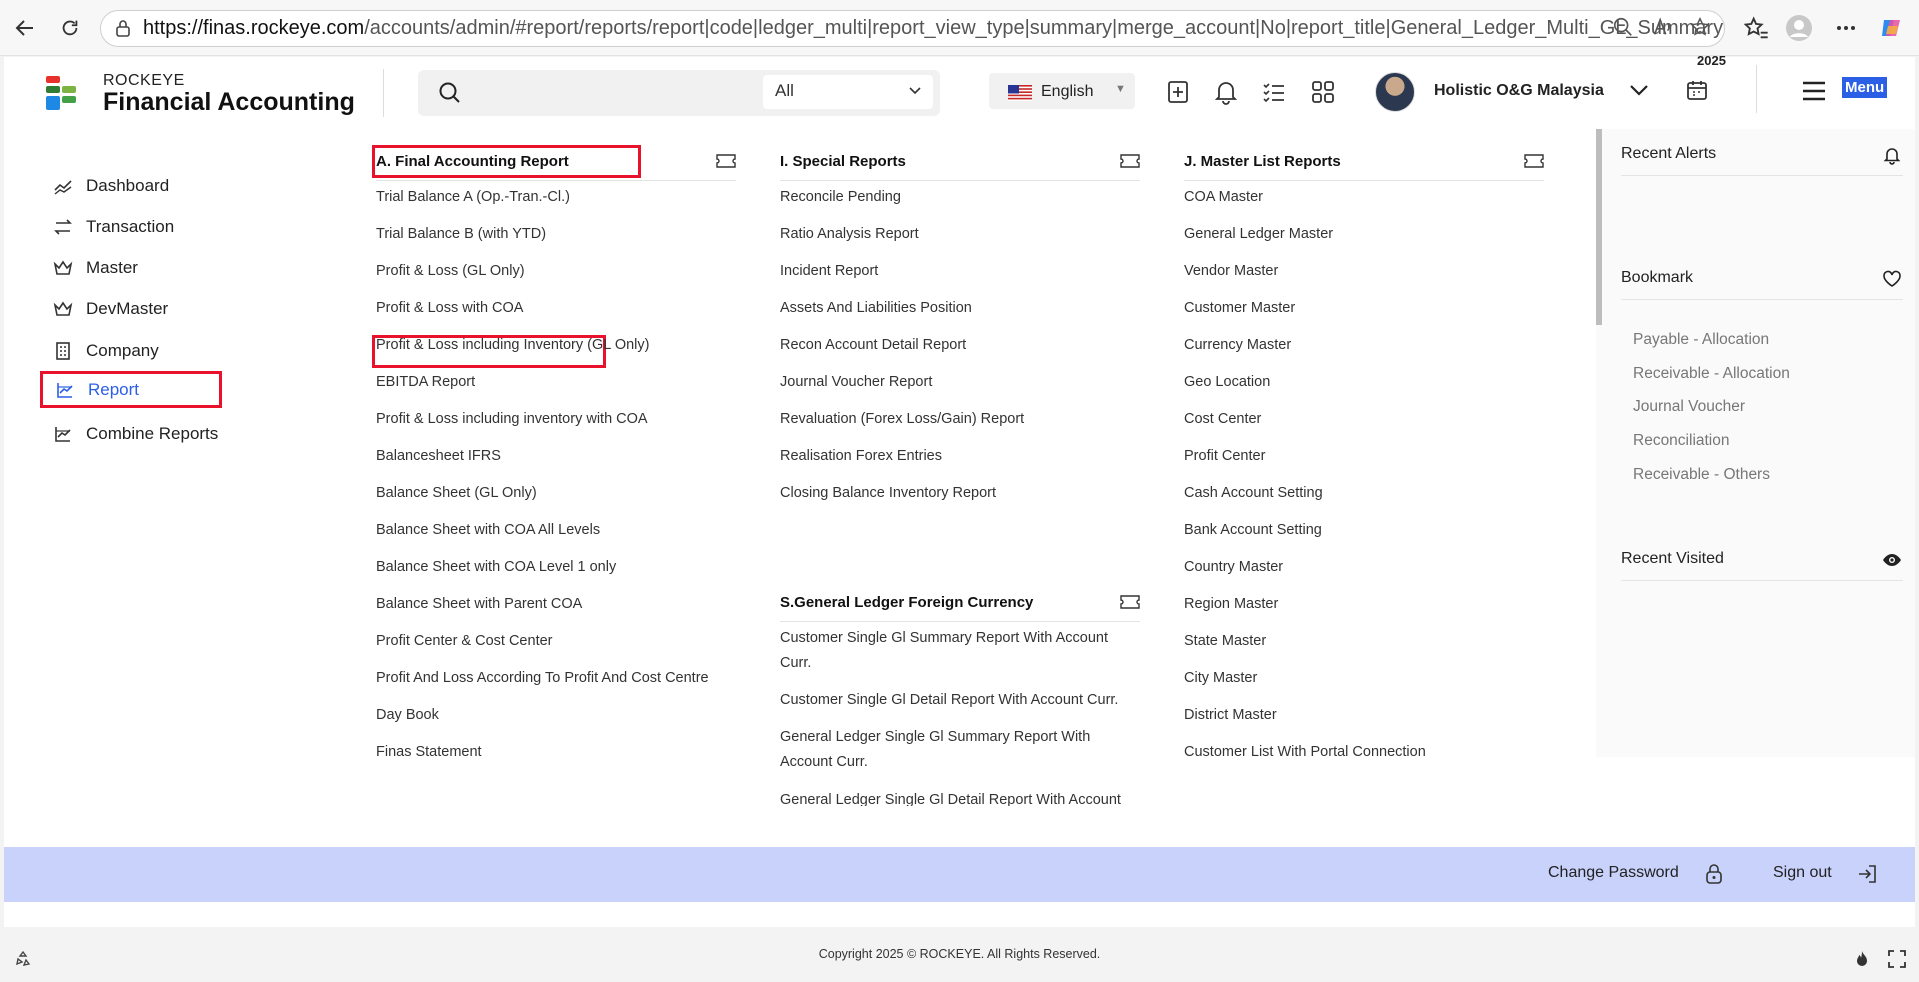  Describe the element at coordinates (1361, 382) in the screenshot. I see `report-item: Geo Location` at that location.